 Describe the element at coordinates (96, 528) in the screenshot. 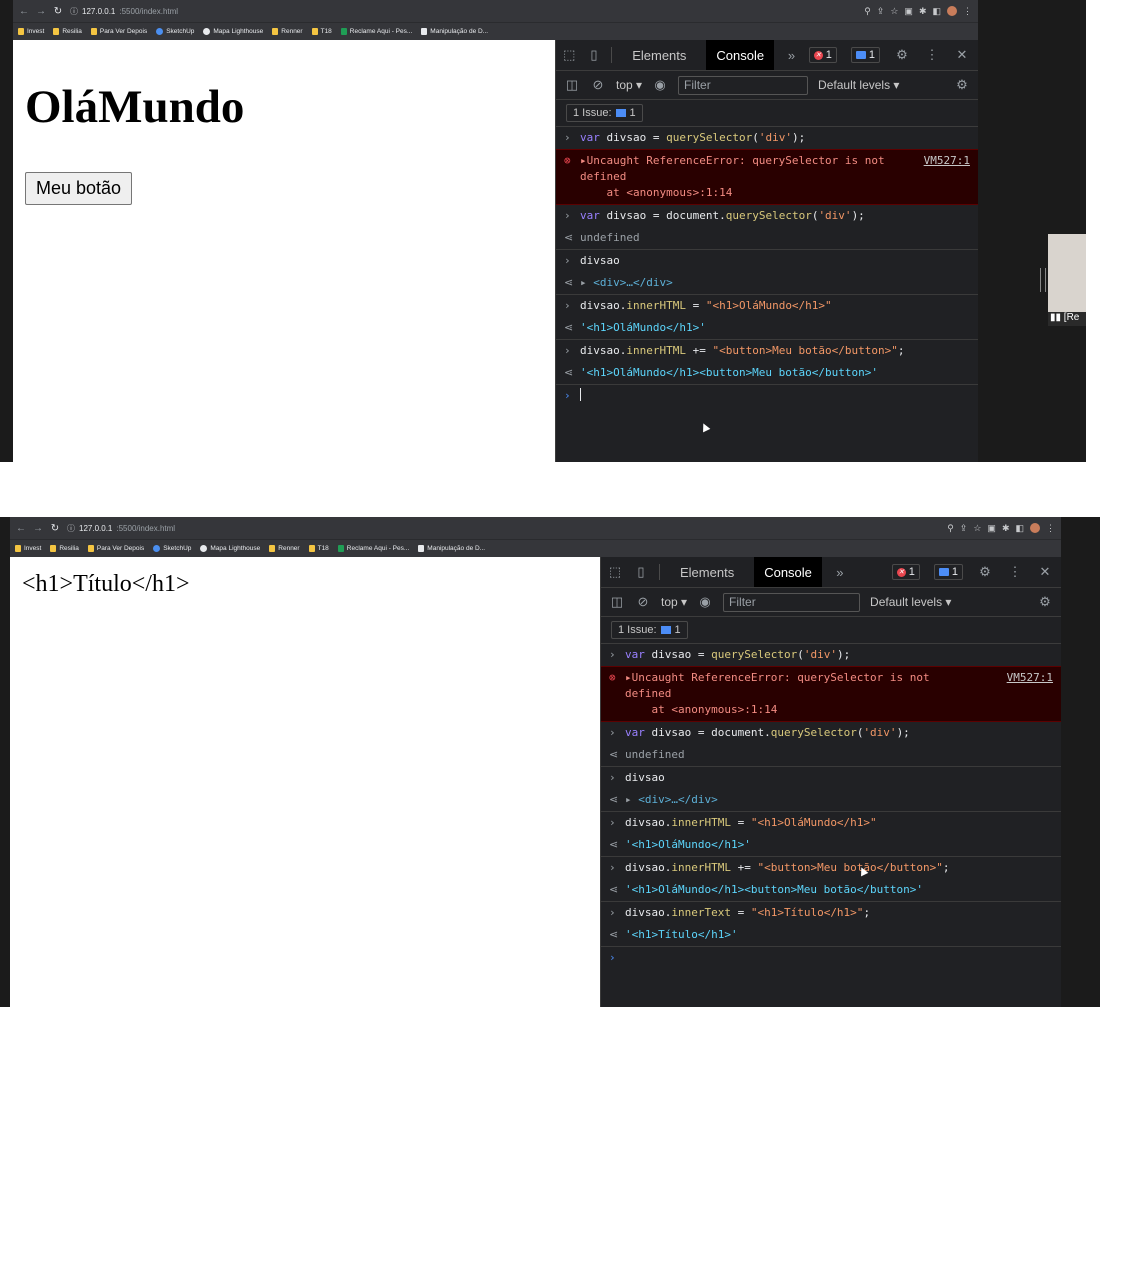

I see `url-host: 127.0.0.1` at that location.